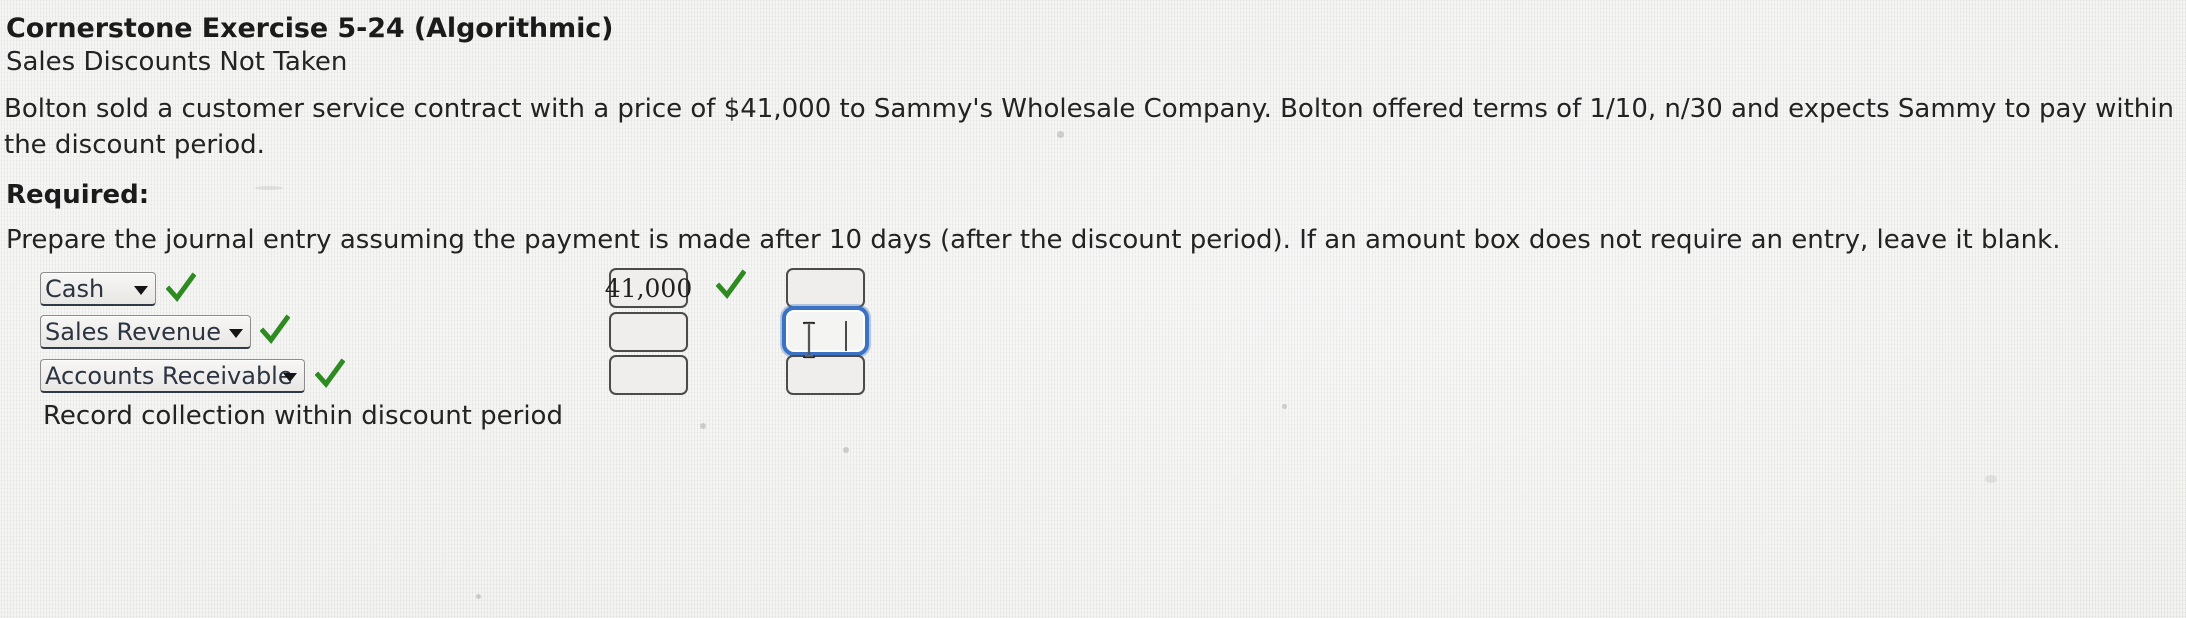  I want to click on account-select-row-1: Cash, so click(98, 289).